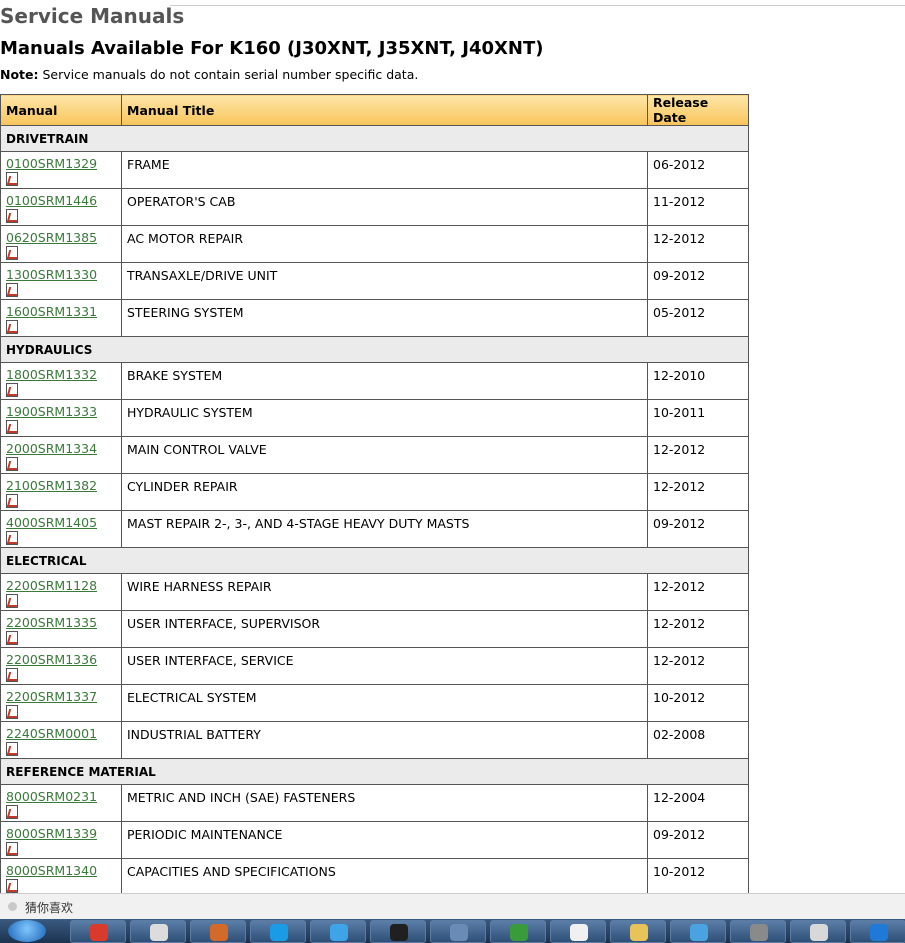 Image resolution: width=905 pixels, height=943 pixels. I want to click on manual-link: 1800SRM1332, so click(61, 375).